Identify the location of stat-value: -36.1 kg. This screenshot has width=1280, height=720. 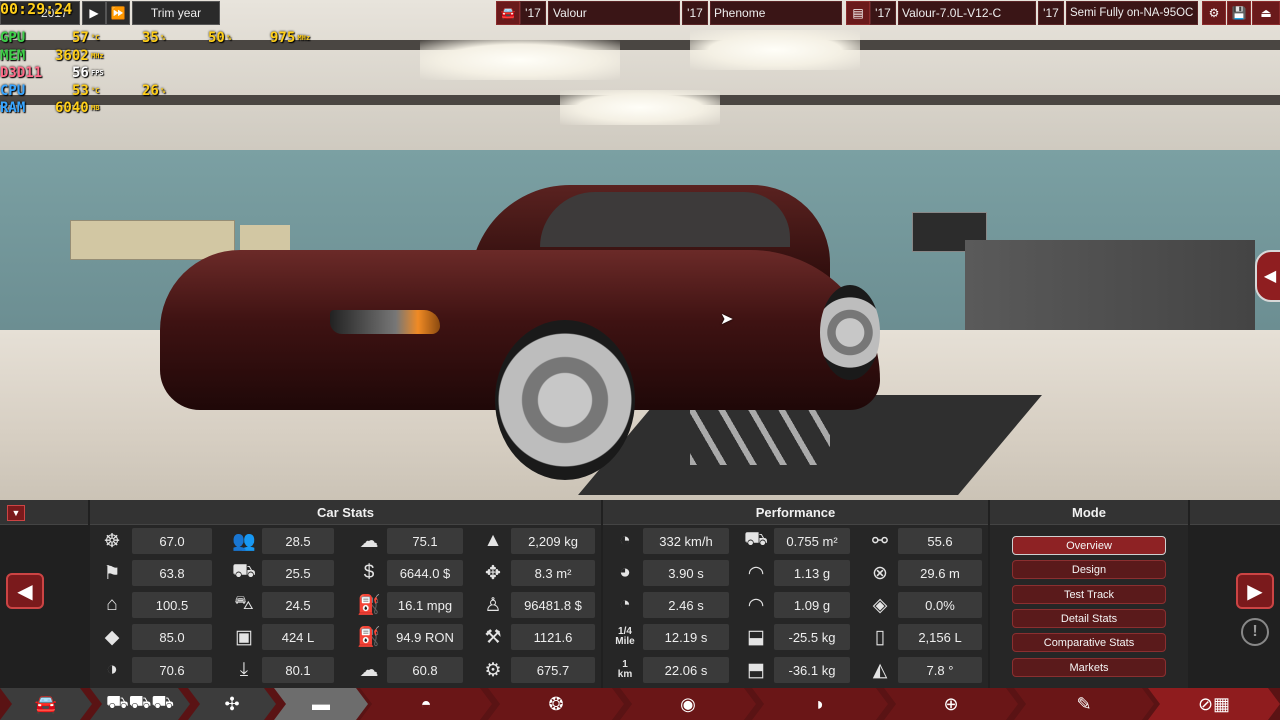
(812, 670).